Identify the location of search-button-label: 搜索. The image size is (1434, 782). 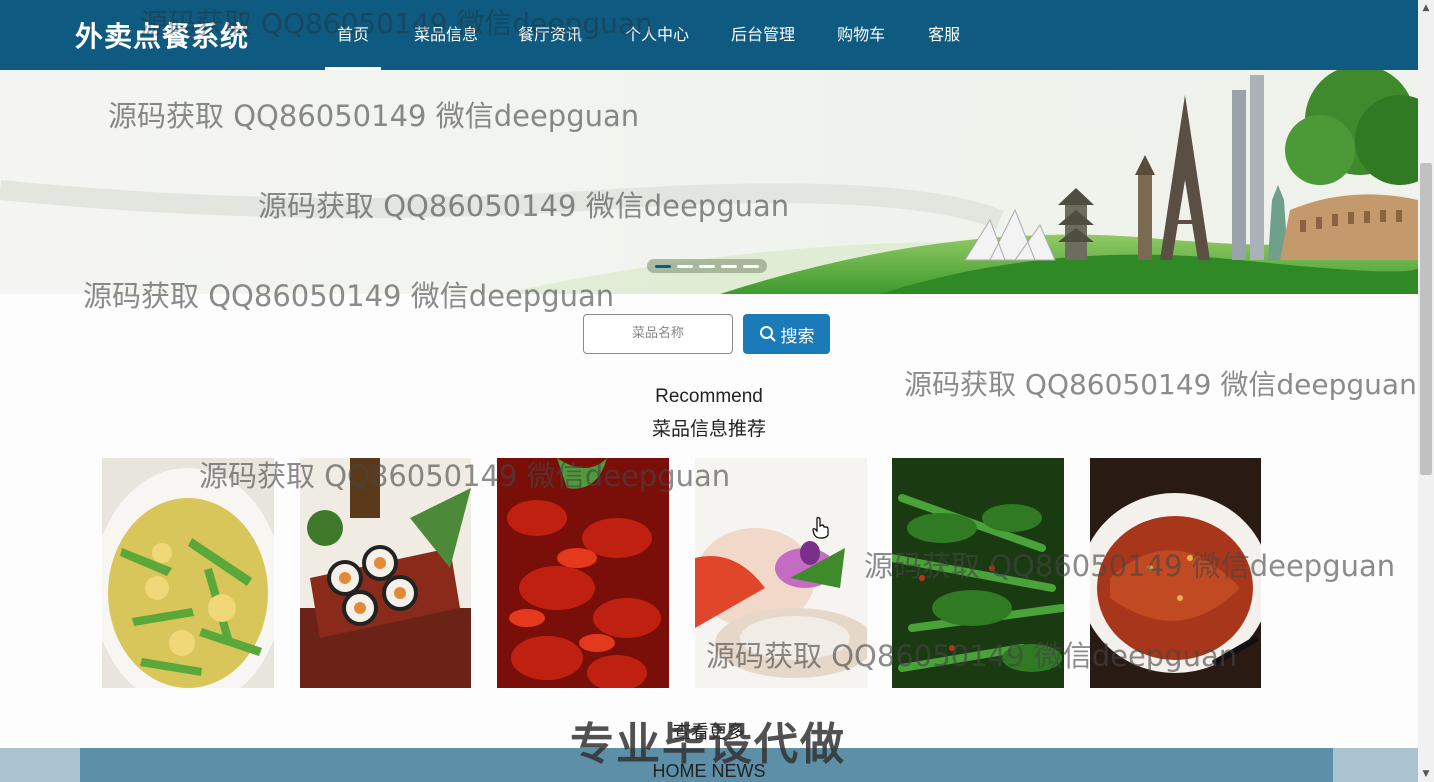
(797, 336).